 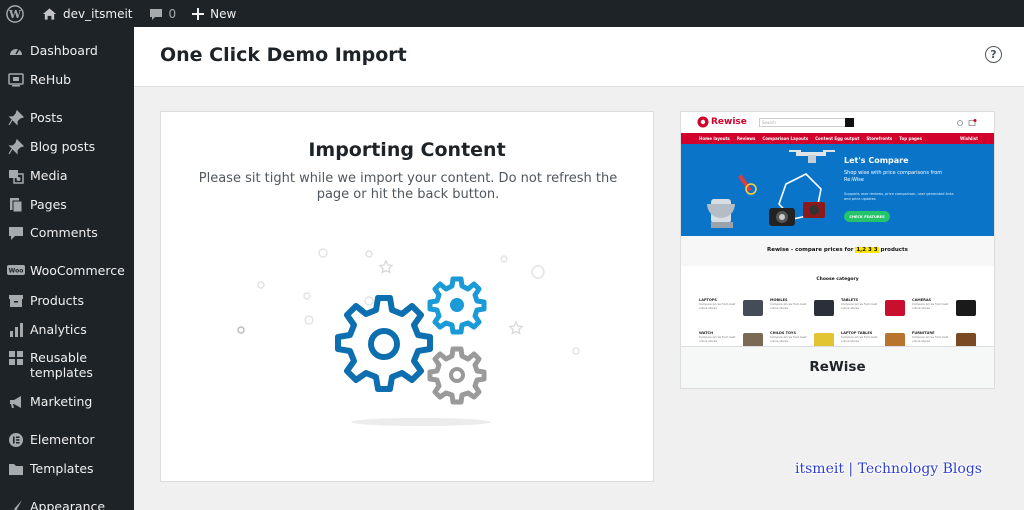 What do you see at coordinates (729, 122) in the screenshot?
I see `preview-logo: Rewise` at bounding box center [729, 122].